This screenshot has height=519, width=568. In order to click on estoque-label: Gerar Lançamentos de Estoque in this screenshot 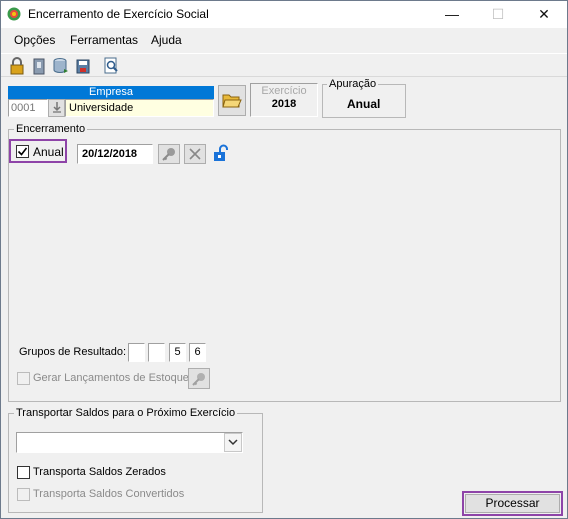, I will do `click(111, 378)`.